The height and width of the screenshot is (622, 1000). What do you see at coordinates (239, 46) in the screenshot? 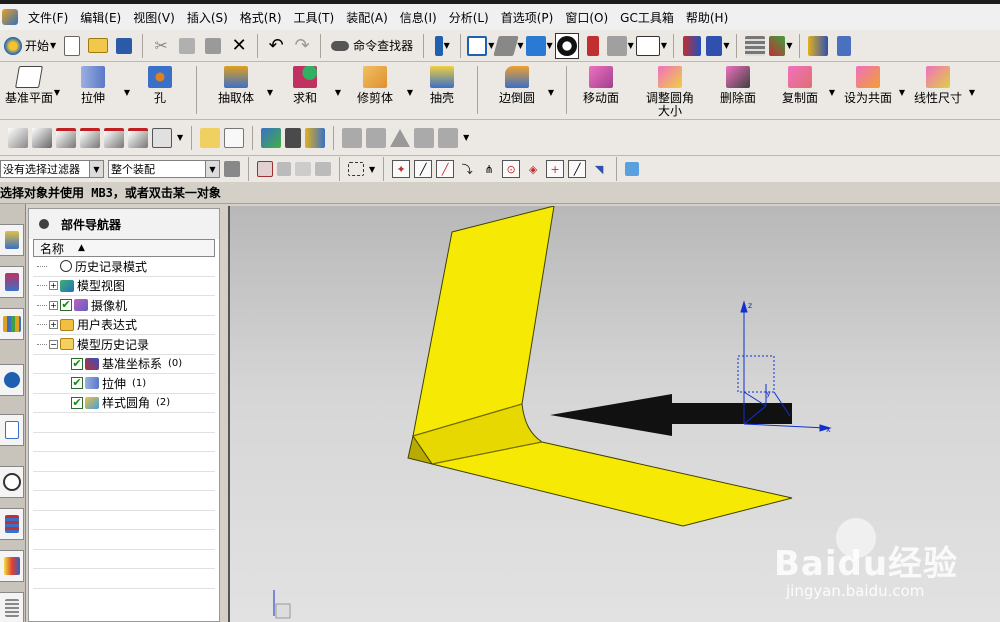
I see `delete-button: ✕` at bounding box center [239, 46].